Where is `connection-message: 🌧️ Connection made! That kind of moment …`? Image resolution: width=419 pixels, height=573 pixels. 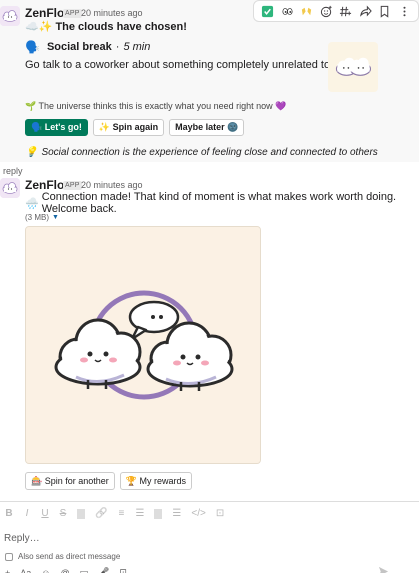
connection-message: 🌧️ Connection made! That kind of moment … is located at coordinates (222, 203).